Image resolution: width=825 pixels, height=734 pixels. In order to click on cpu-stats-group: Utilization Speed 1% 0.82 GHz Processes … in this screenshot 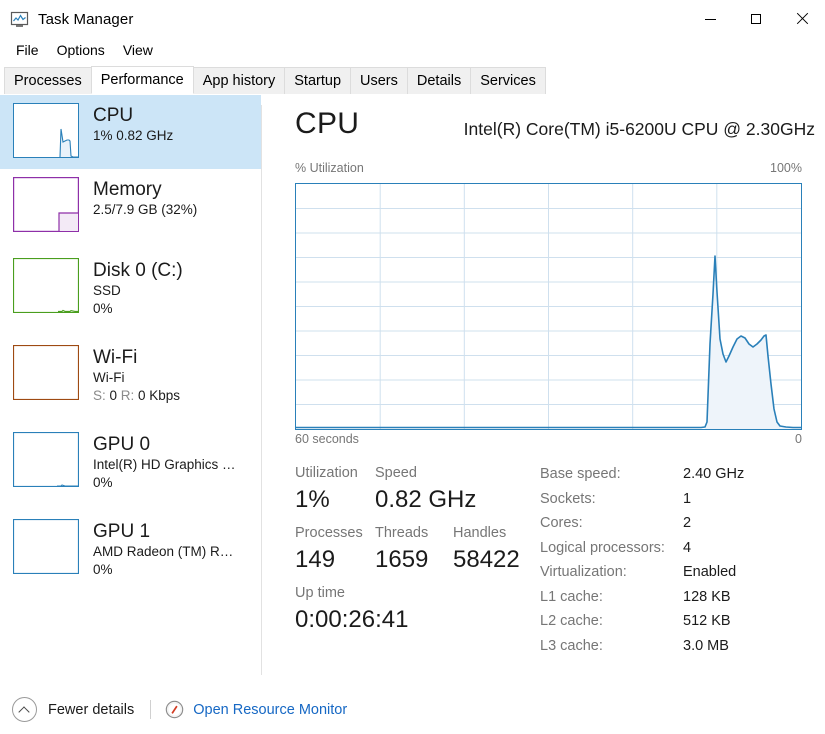, I will do `click(420, 552)`.